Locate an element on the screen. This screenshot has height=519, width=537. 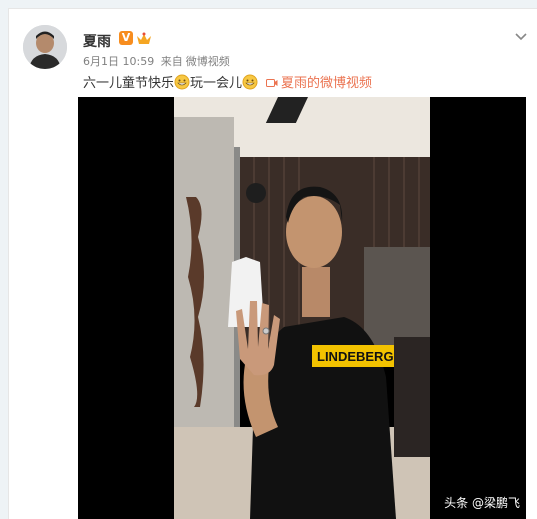
shirt-text: LINDEBERG is located at coordinates (355, 356).